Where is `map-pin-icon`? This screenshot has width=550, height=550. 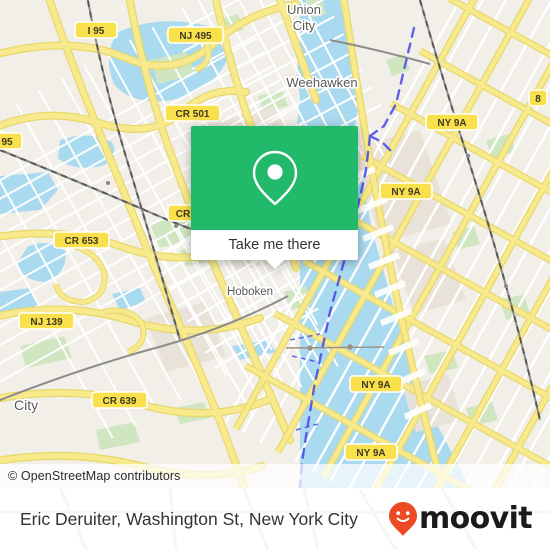
map-pin-icon is located at coordinates (274, 178).